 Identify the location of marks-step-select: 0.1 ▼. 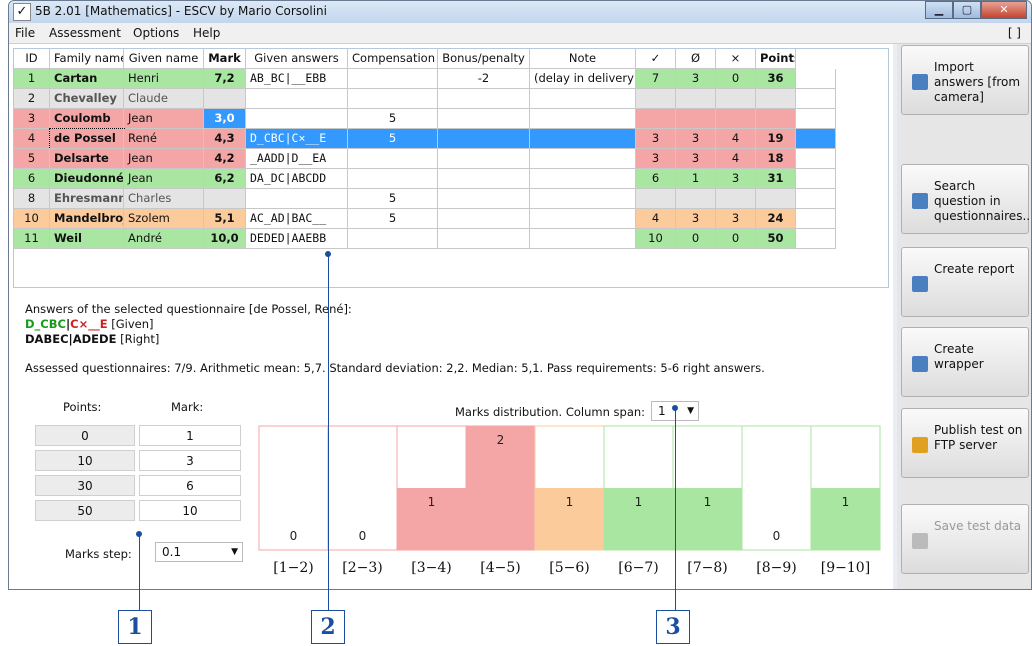
(199, 552).